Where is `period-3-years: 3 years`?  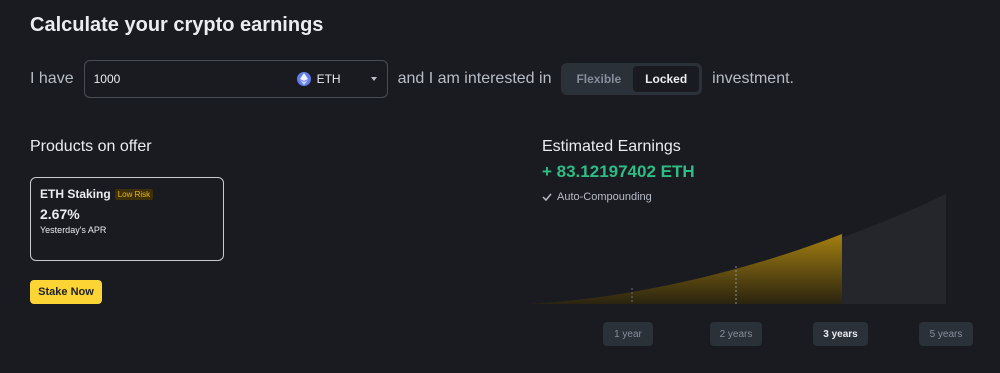 period-3-years: 3 years is located at coordinates (840, 334).